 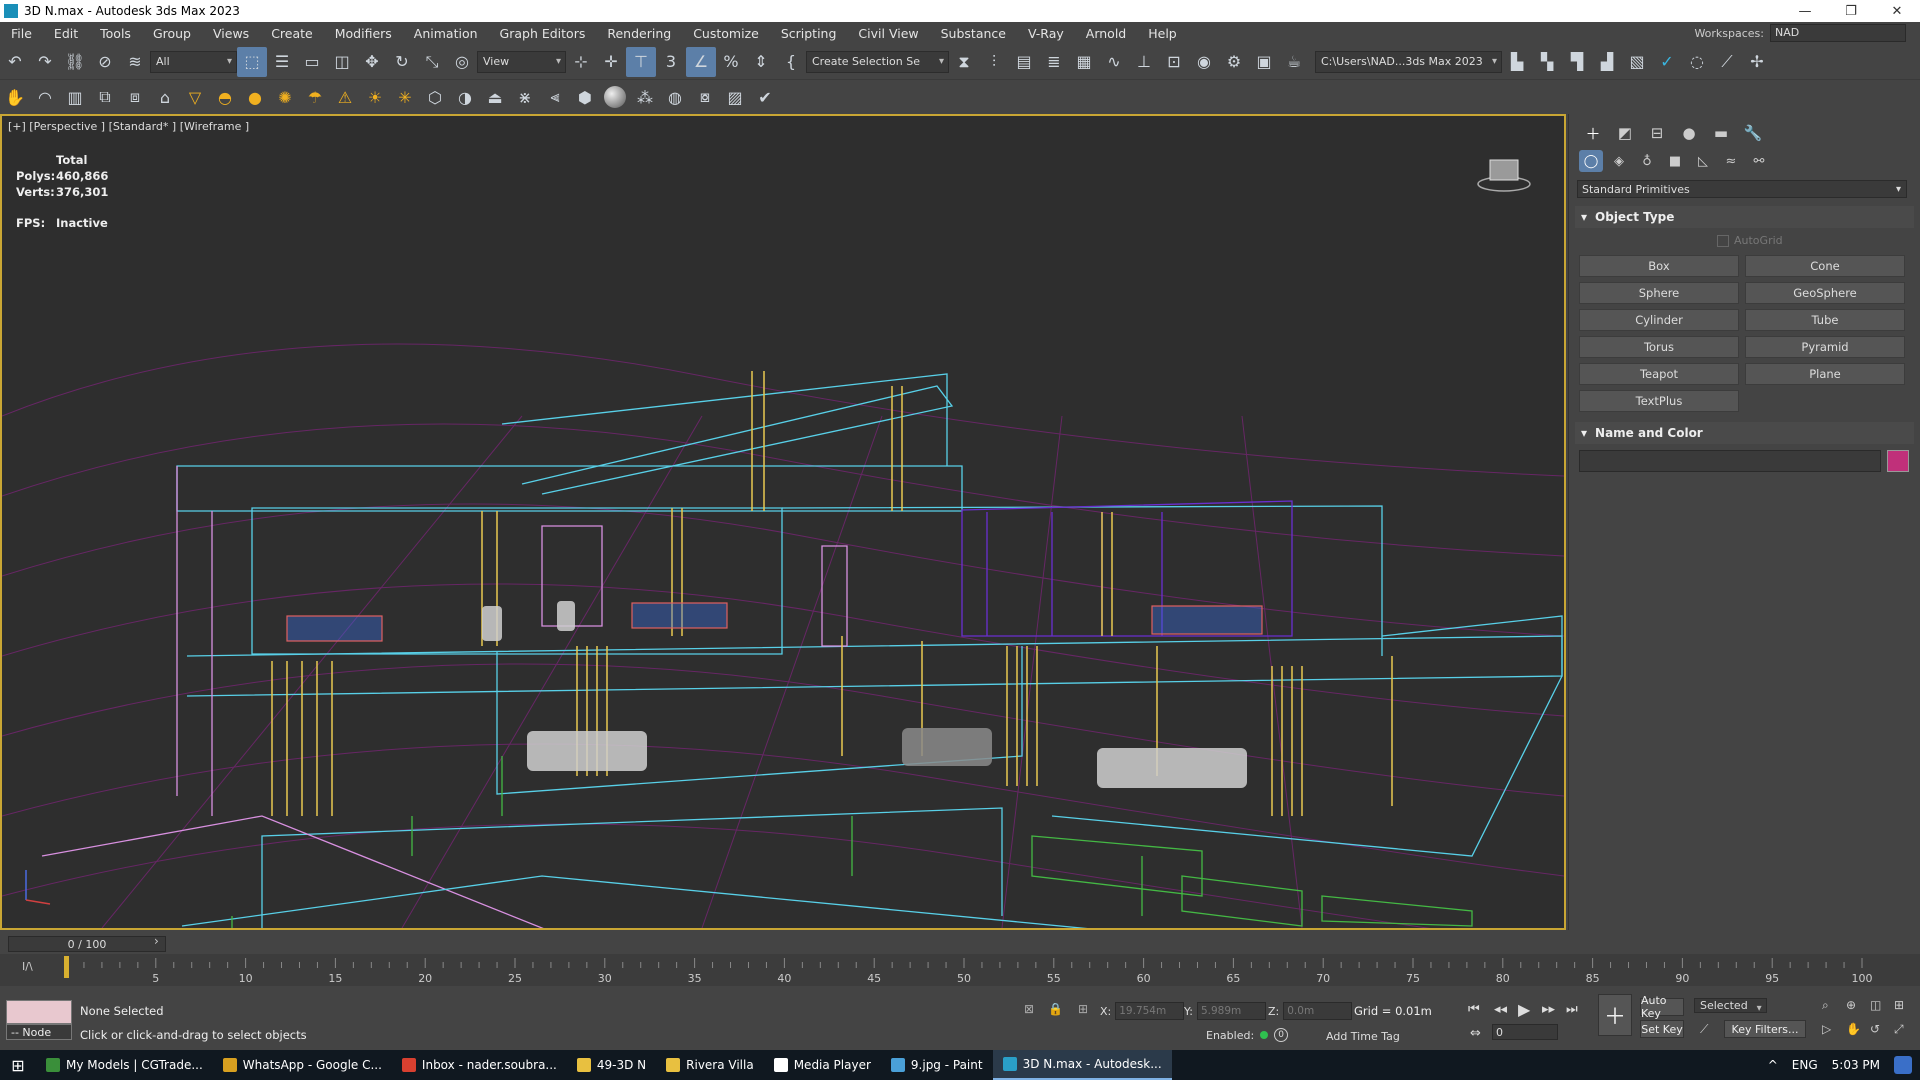 I want to click on menu-modifiers: Modifiers, so click(x=363, y=33).